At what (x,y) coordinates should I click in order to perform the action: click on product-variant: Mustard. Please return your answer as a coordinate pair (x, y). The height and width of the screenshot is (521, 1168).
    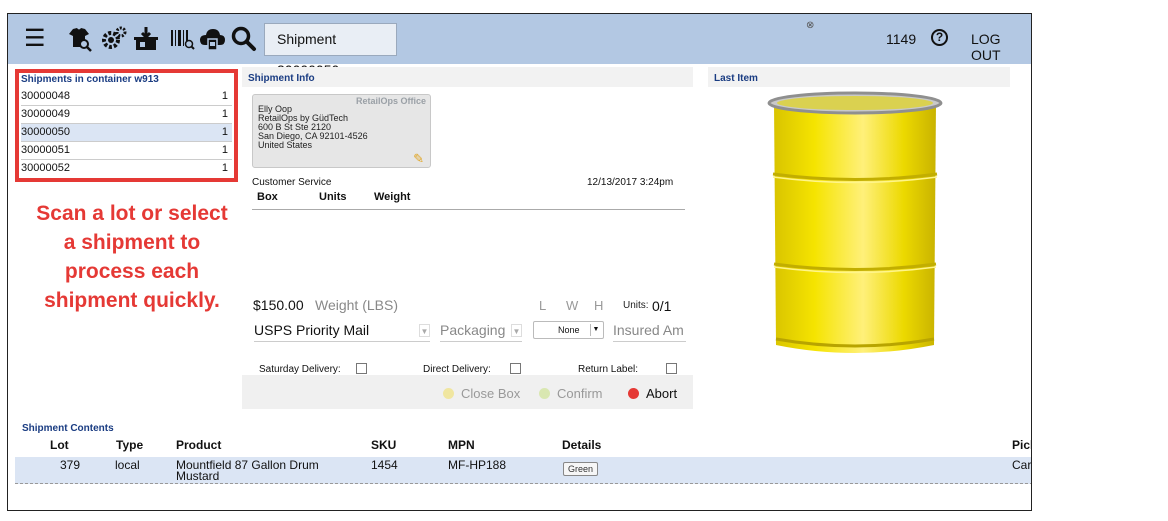
    Looking at the image, I should click on (198, 476).